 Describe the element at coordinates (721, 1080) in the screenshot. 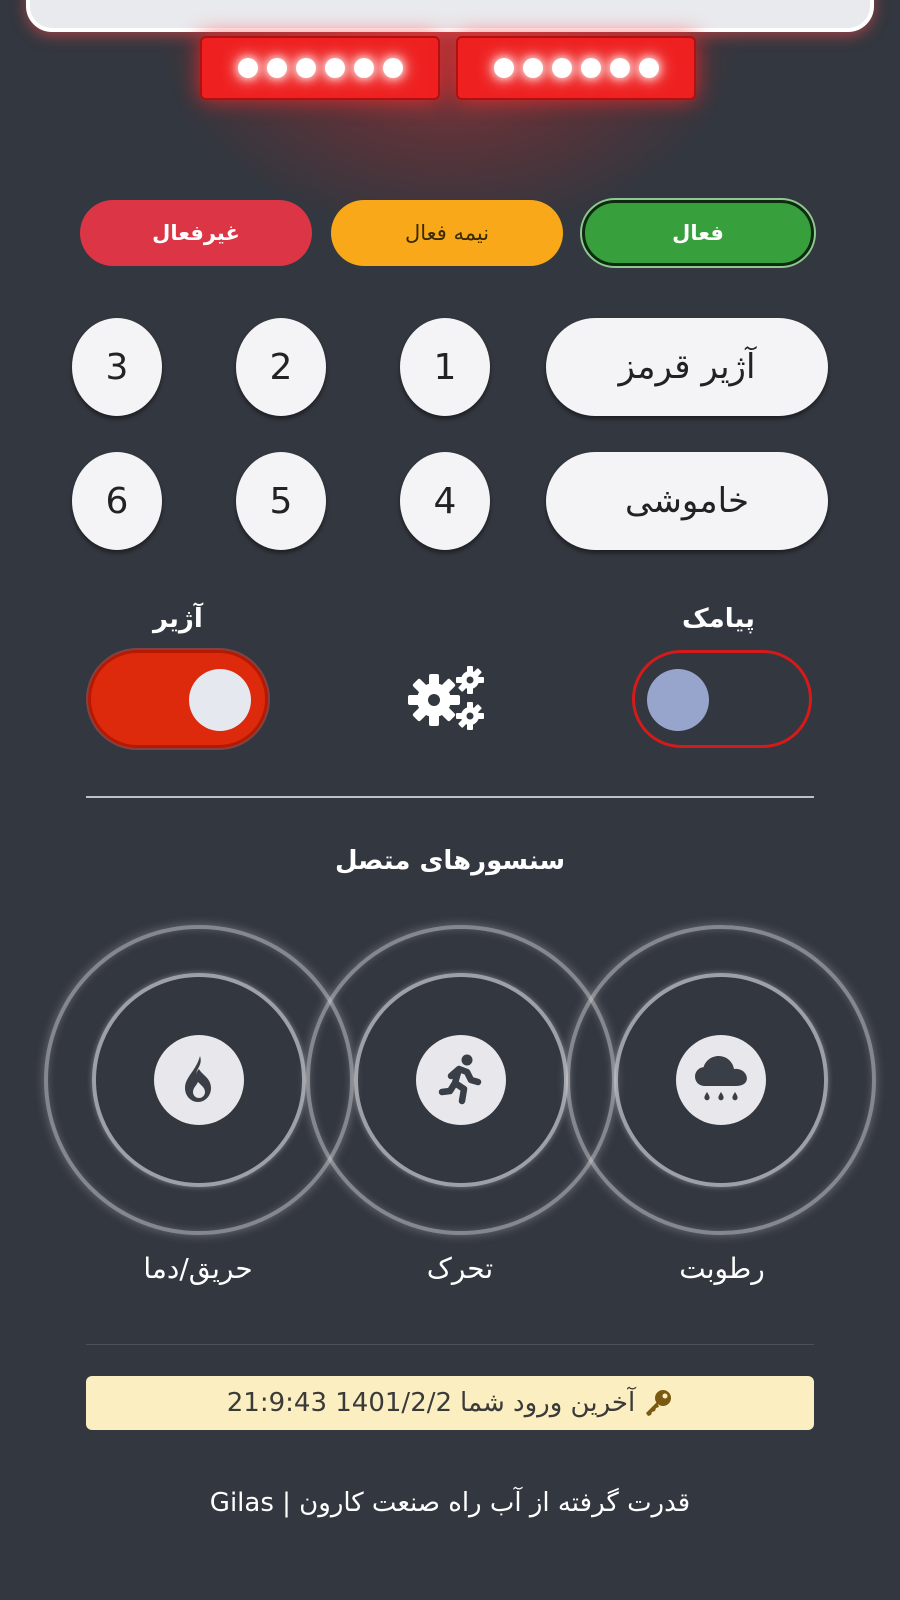

I see `cloud-rain-icon` at that location.